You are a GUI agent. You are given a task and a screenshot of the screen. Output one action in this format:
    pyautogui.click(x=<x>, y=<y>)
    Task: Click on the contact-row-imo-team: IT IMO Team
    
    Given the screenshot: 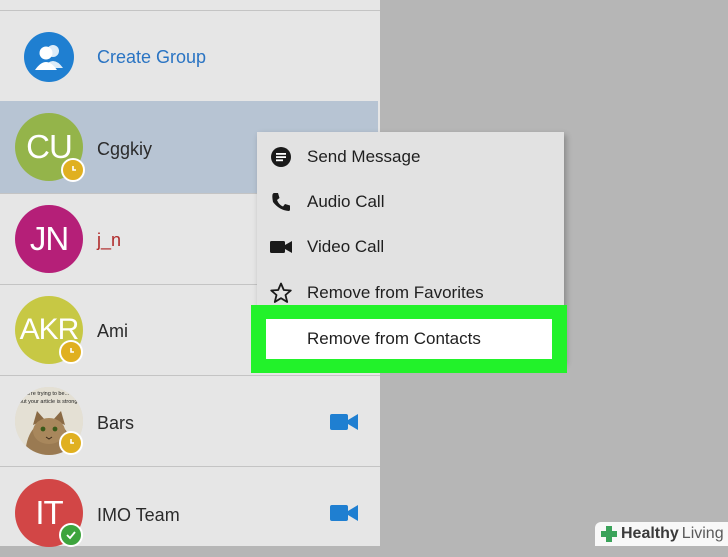 What is the action you would take?
    pyautogui.click(x=189, y=512)
    